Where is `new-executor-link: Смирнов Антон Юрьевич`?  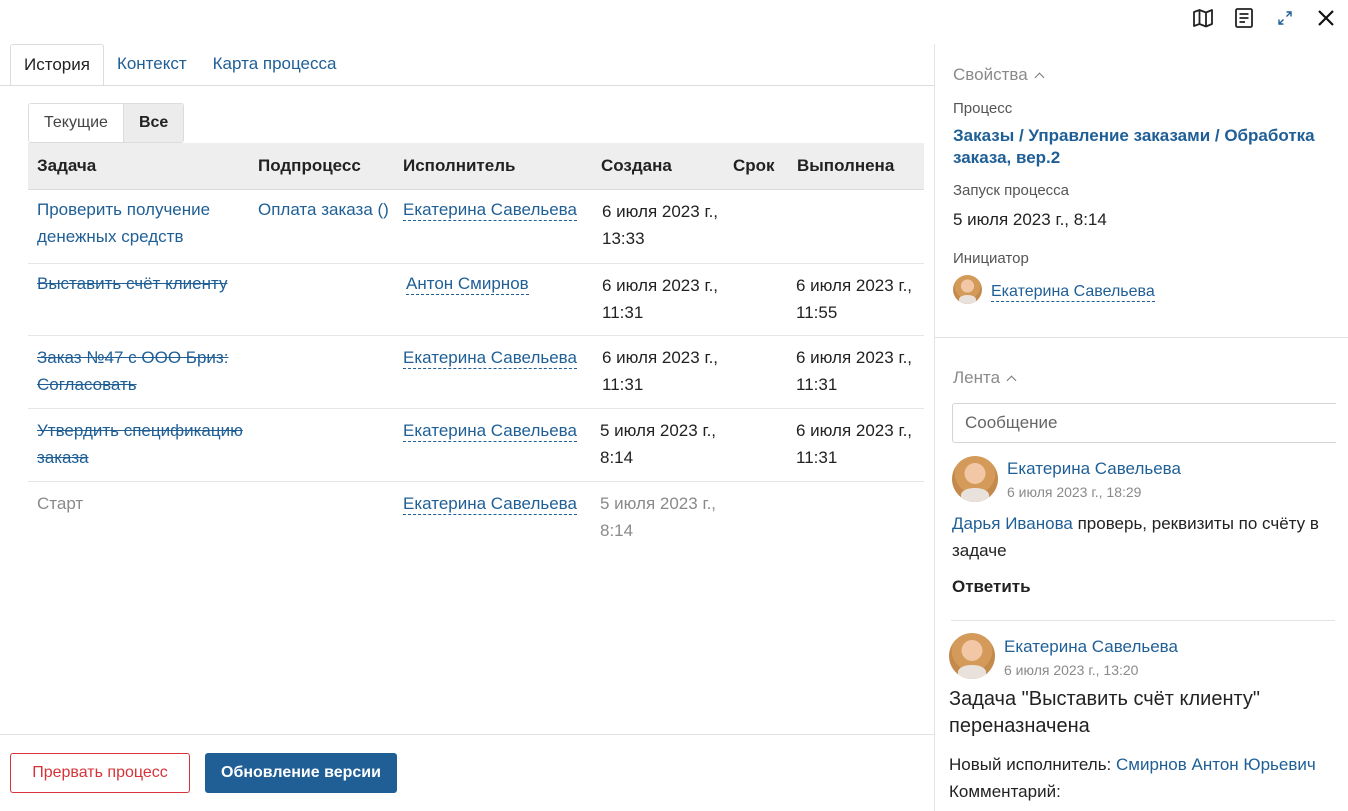 new-executor-link: Смирнов Антон Юрьевич is located at coordinates (1216, 764).